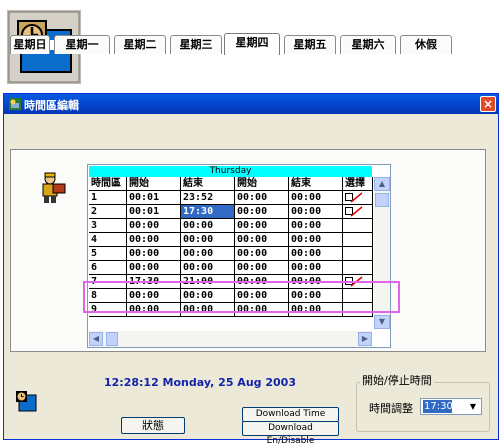 Image resolution: width=502 pixels, height=448 pixels. What do you see at coordinates (382, 184) in the screenshot?
I see `scroll-up-icon: ▲` at bounding box center [382, 184].